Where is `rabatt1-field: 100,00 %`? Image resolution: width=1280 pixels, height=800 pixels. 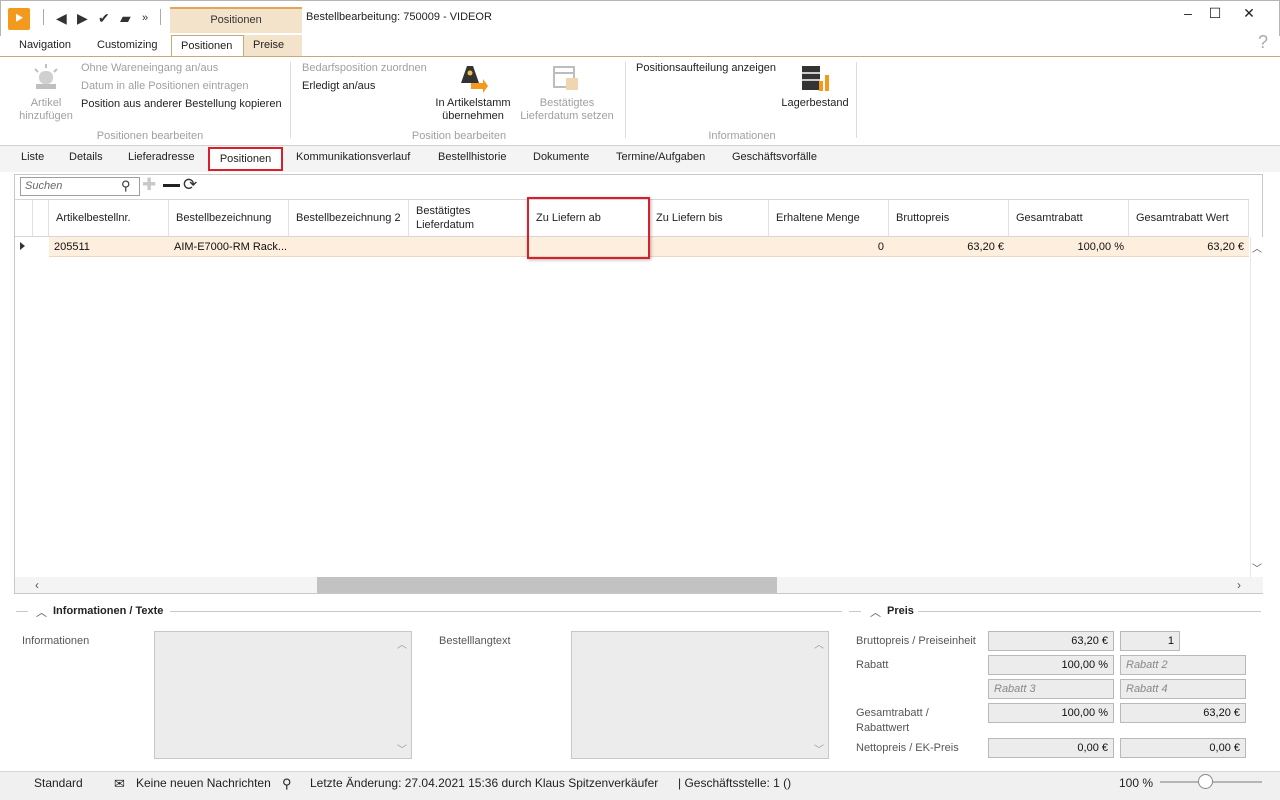 rabatt1-field: 100,00 % is located at coordinates (1051, 665).